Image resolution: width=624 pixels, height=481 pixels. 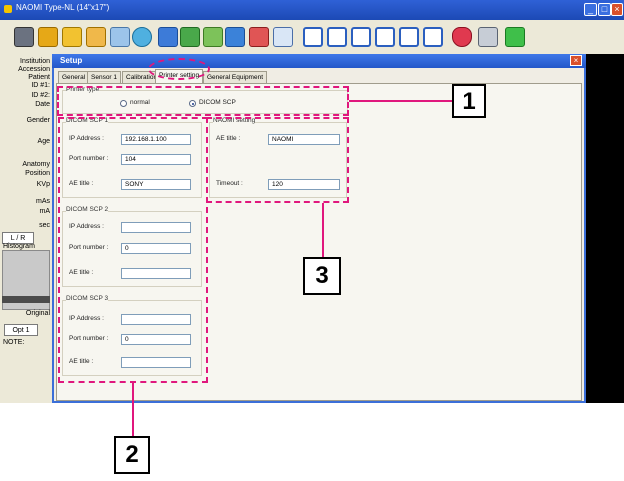 What do you see at coordinates (590, 9) in the screenshot?
I see `minimize-button: _` at bounding box center [590, 9].